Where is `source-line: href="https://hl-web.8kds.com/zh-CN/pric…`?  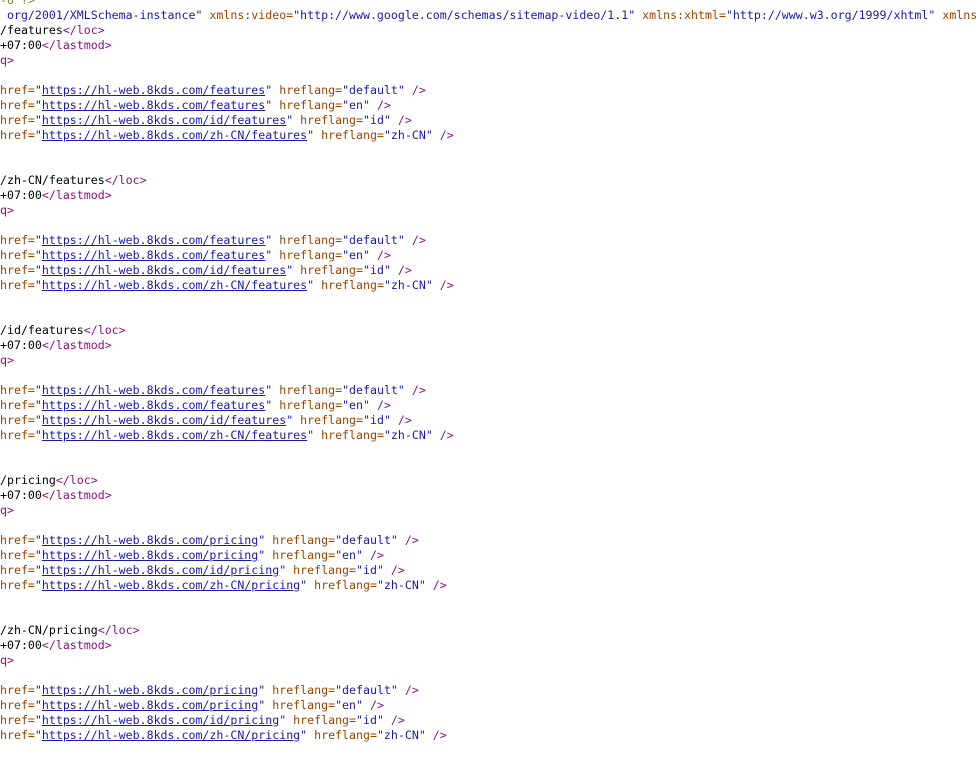 source-line: href="https://hl-web.8kds.com/zh-CN/pric… is located at coordinates (223, 735).